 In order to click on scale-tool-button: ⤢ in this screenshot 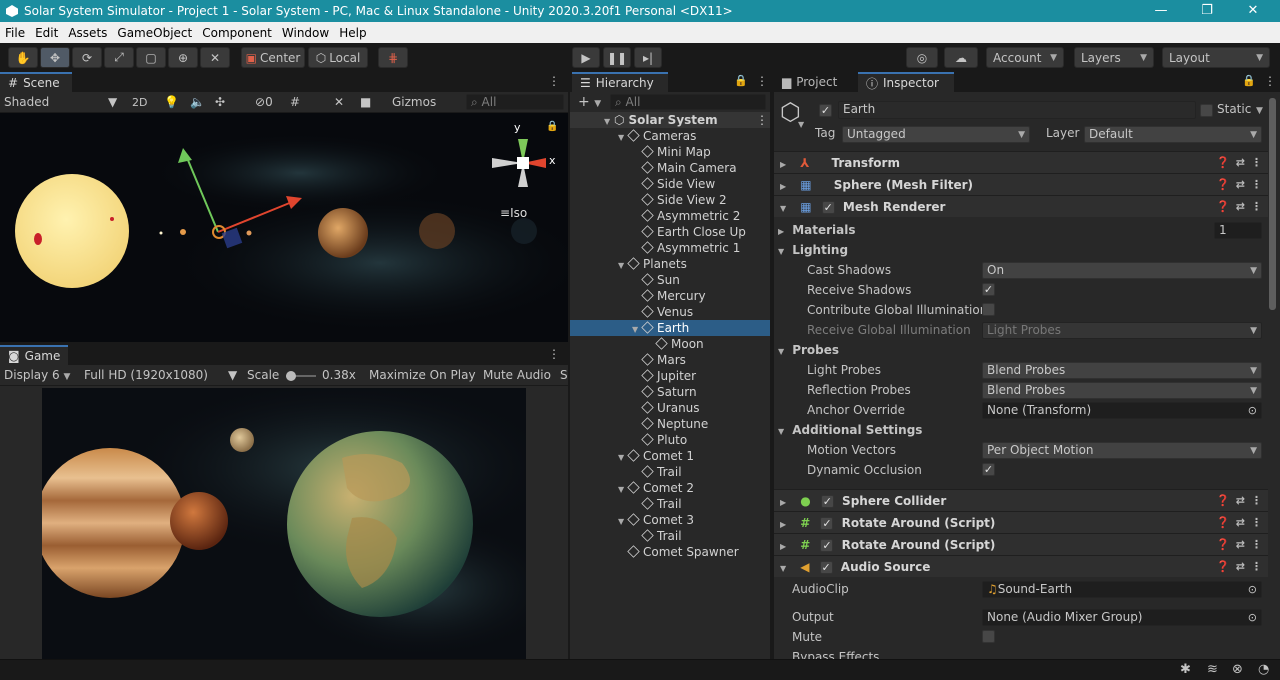, I will do `click(119, 57)`.